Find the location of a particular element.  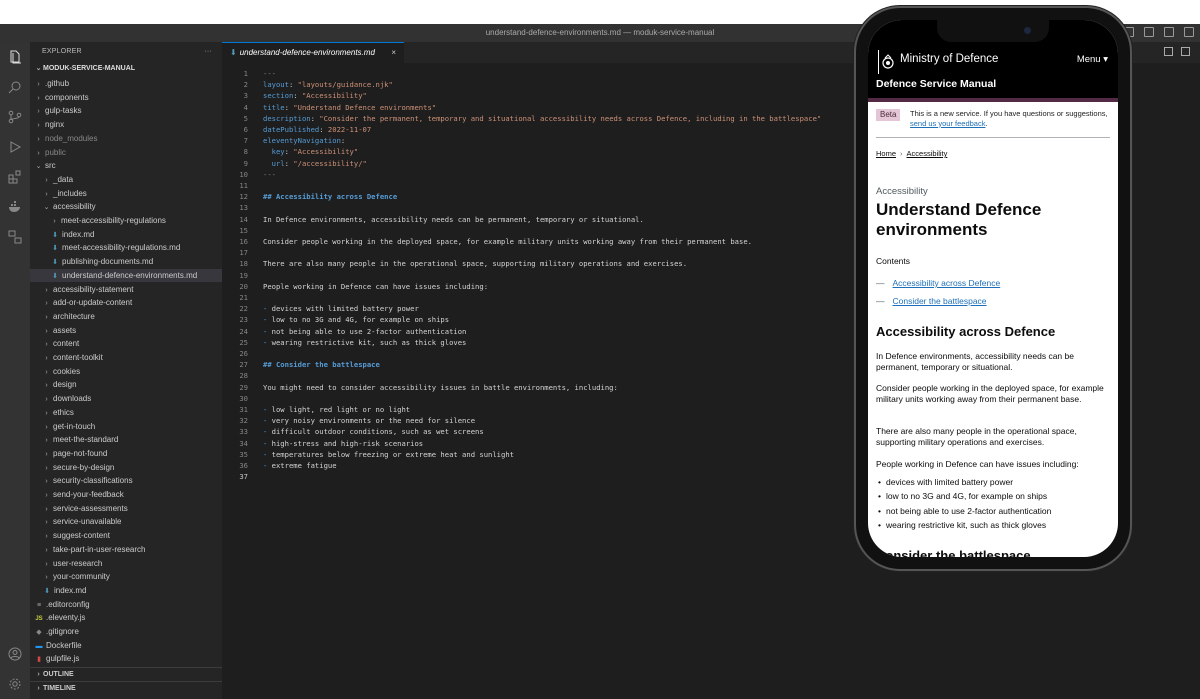

tab-understand-defence-environments: ⬇ understand-defence-environments.md × is located at coordinates (313, 52).